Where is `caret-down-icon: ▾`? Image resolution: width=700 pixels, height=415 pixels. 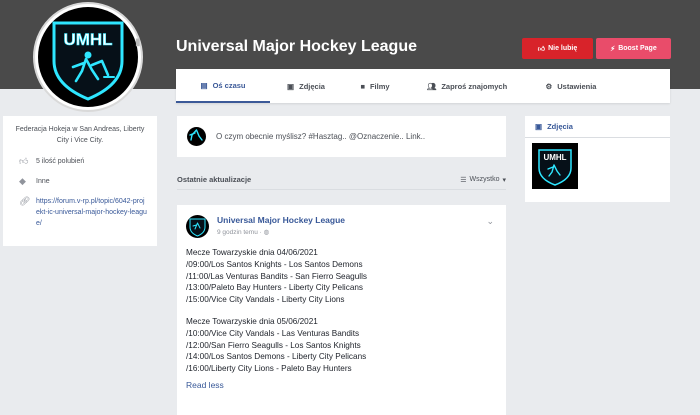 caret-down-icon: ▾ is located at coordinates (504, 180).